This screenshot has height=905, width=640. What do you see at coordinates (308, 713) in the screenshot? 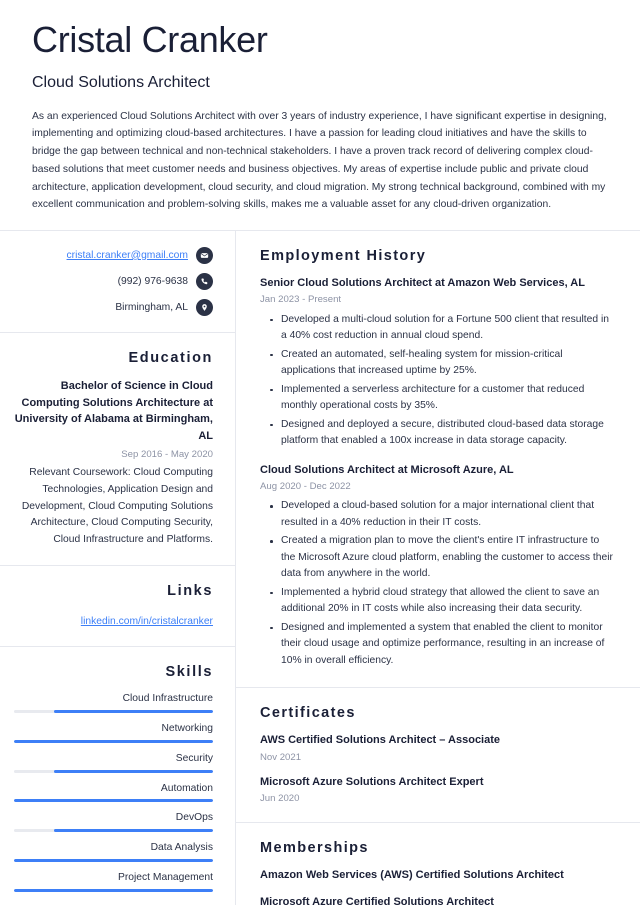
I see `certificates-heading: Certificates` at bounding box center [308, 713].